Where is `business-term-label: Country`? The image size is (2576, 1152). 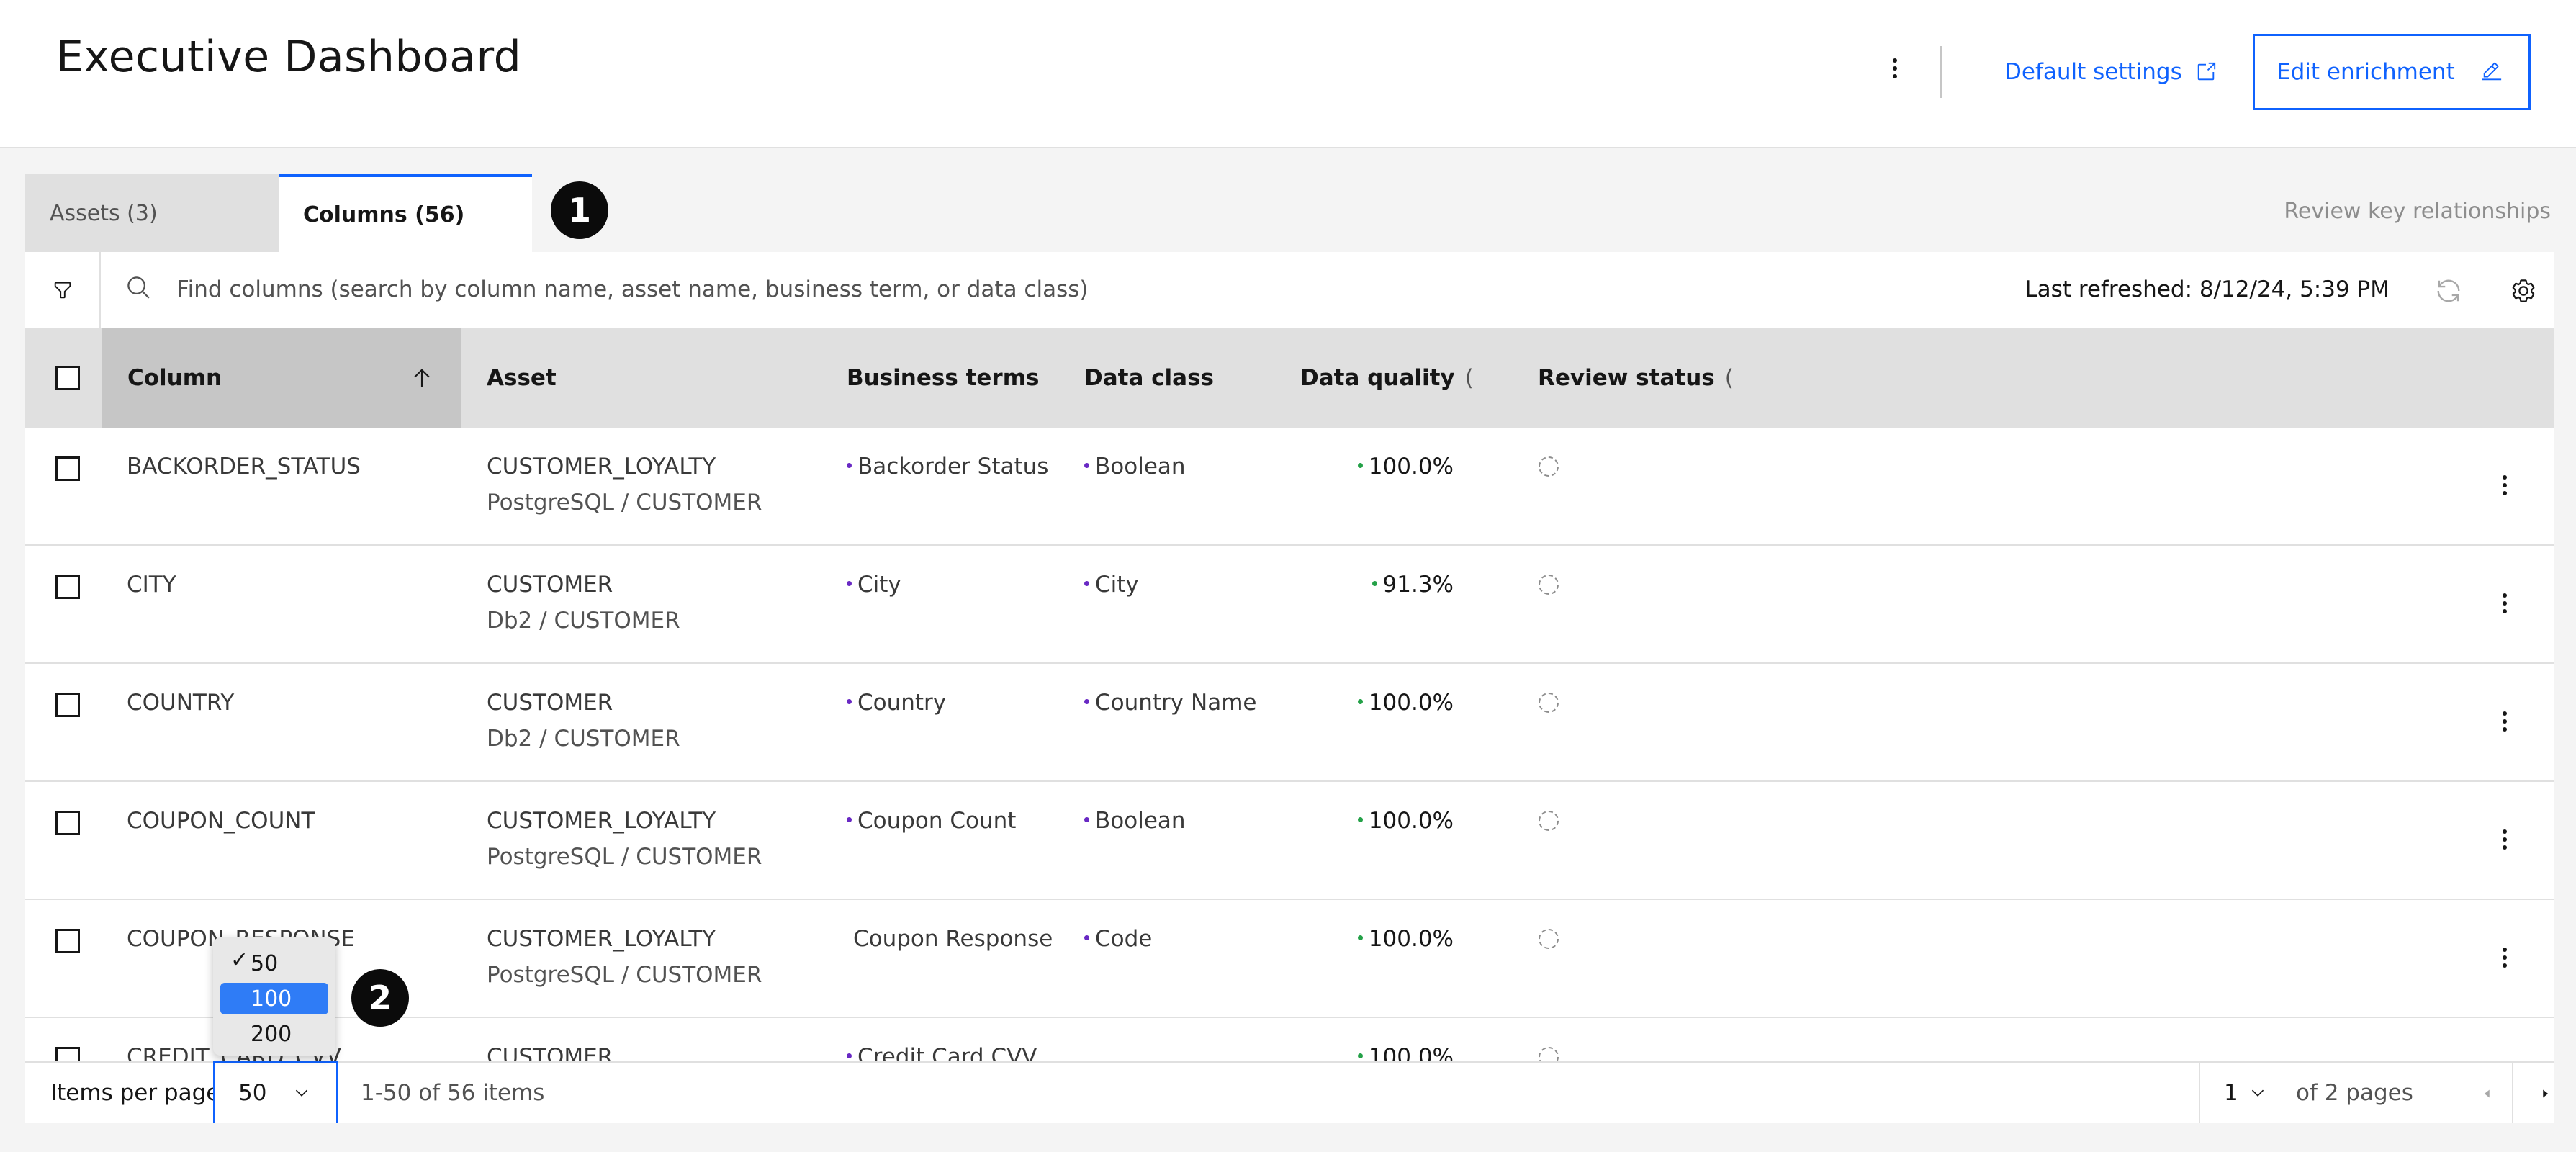 business-term-label: Country is located at coordinates (902, 703).